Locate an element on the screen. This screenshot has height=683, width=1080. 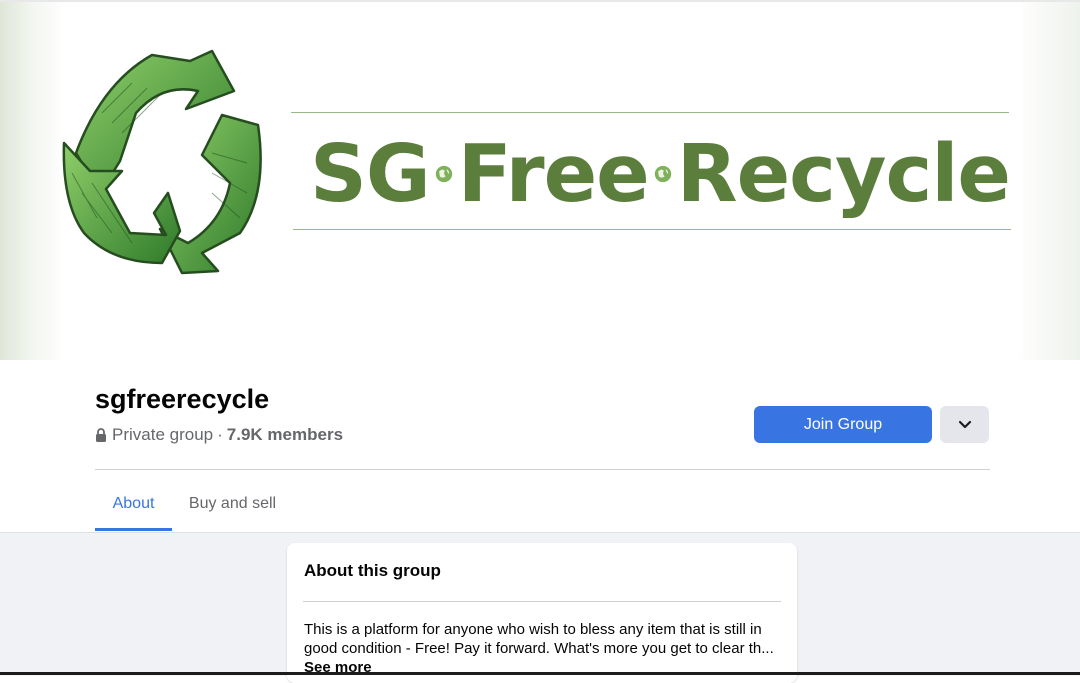
brand-part-sg: SG is located at coordinates (370, 174).